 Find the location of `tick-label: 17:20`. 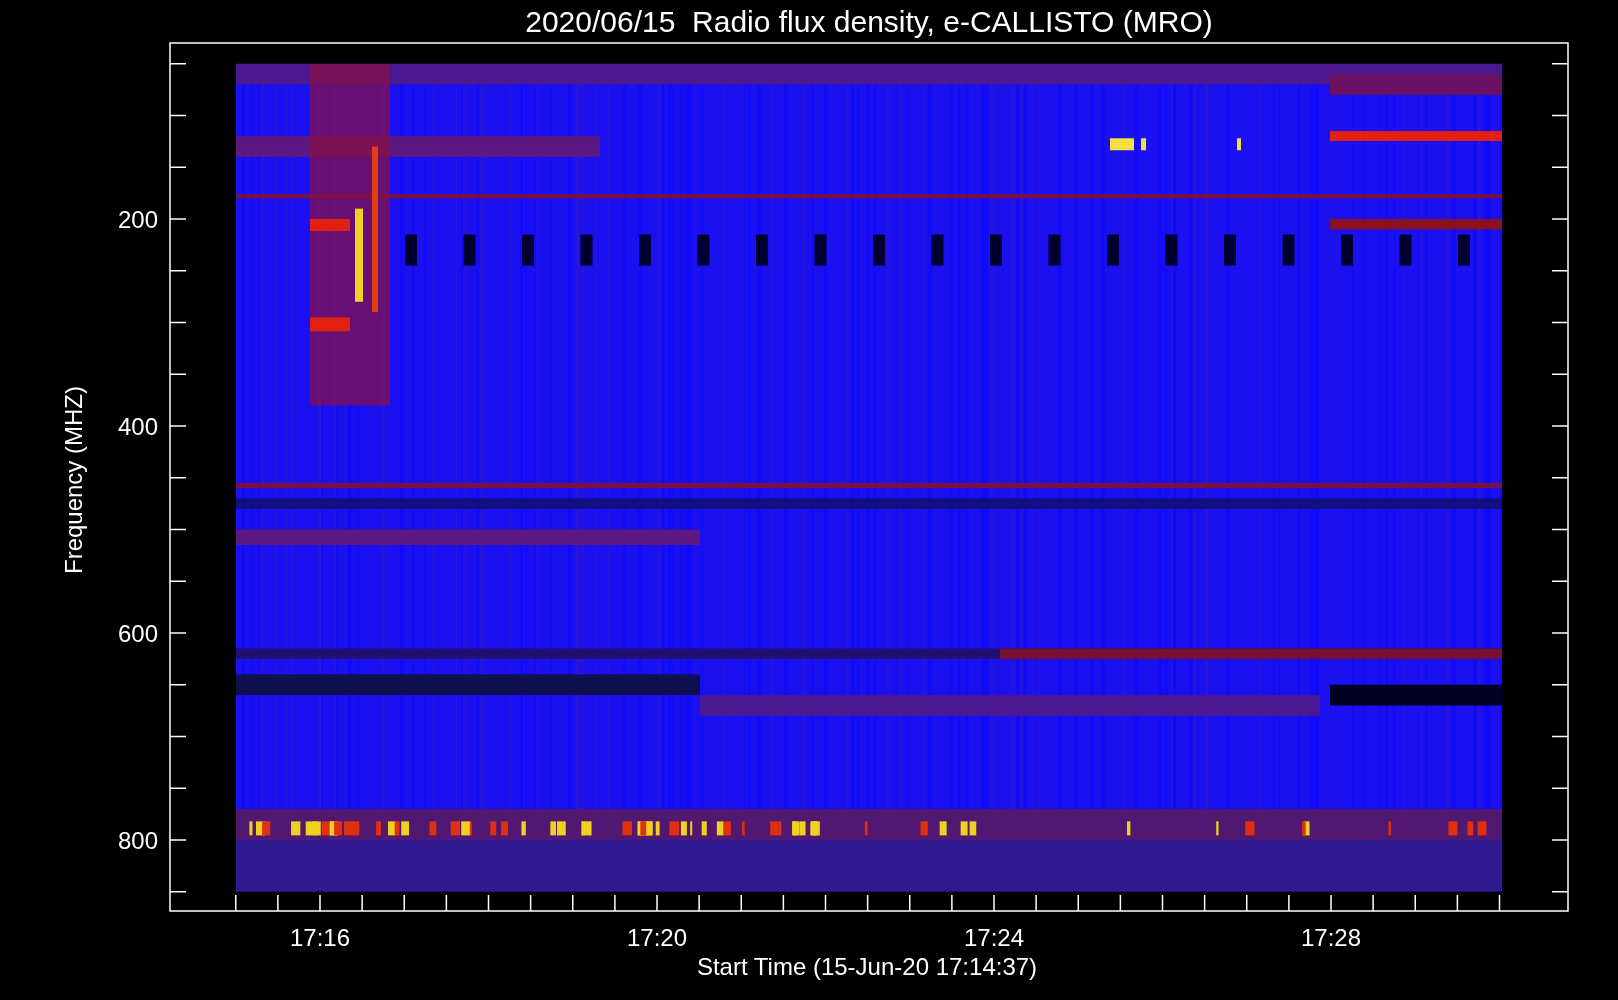

tick-label: 17:20 is located at coordinates (657, 937).